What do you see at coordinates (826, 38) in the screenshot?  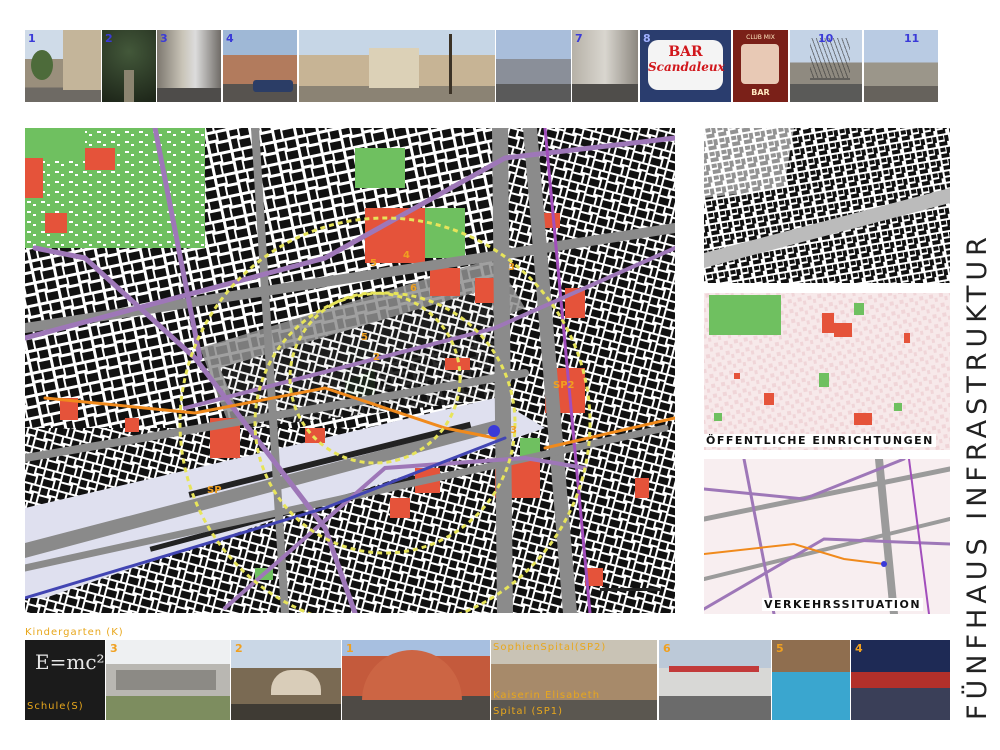 I see `photo-number: 10` at bounding box center [826, 38].